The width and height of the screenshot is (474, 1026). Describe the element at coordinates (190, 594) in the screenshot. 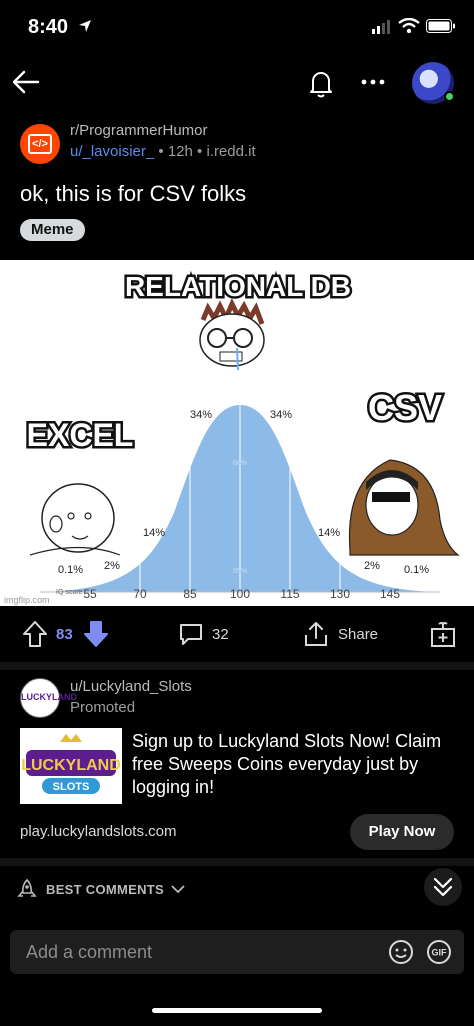

I see `tick-label: 85` at that location.